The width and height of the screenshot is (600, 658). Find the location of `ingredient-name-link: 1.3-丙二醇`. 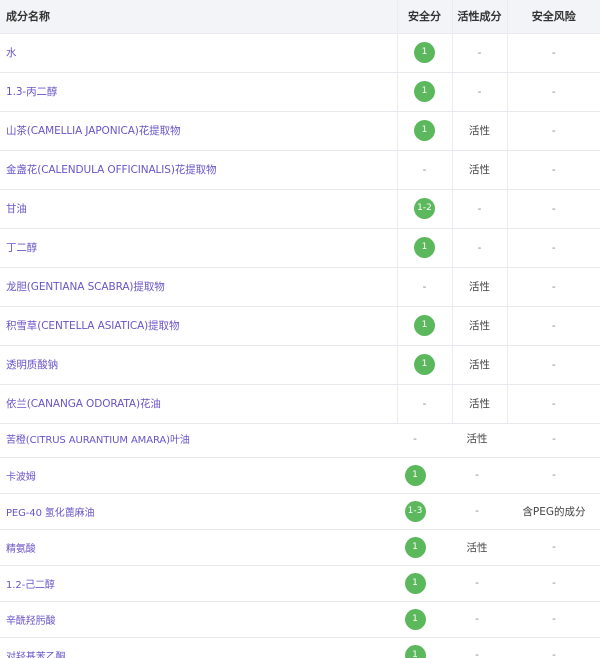

ingredient-name-link: 1.3-丙二醇 is located at coordinates (199, 92).